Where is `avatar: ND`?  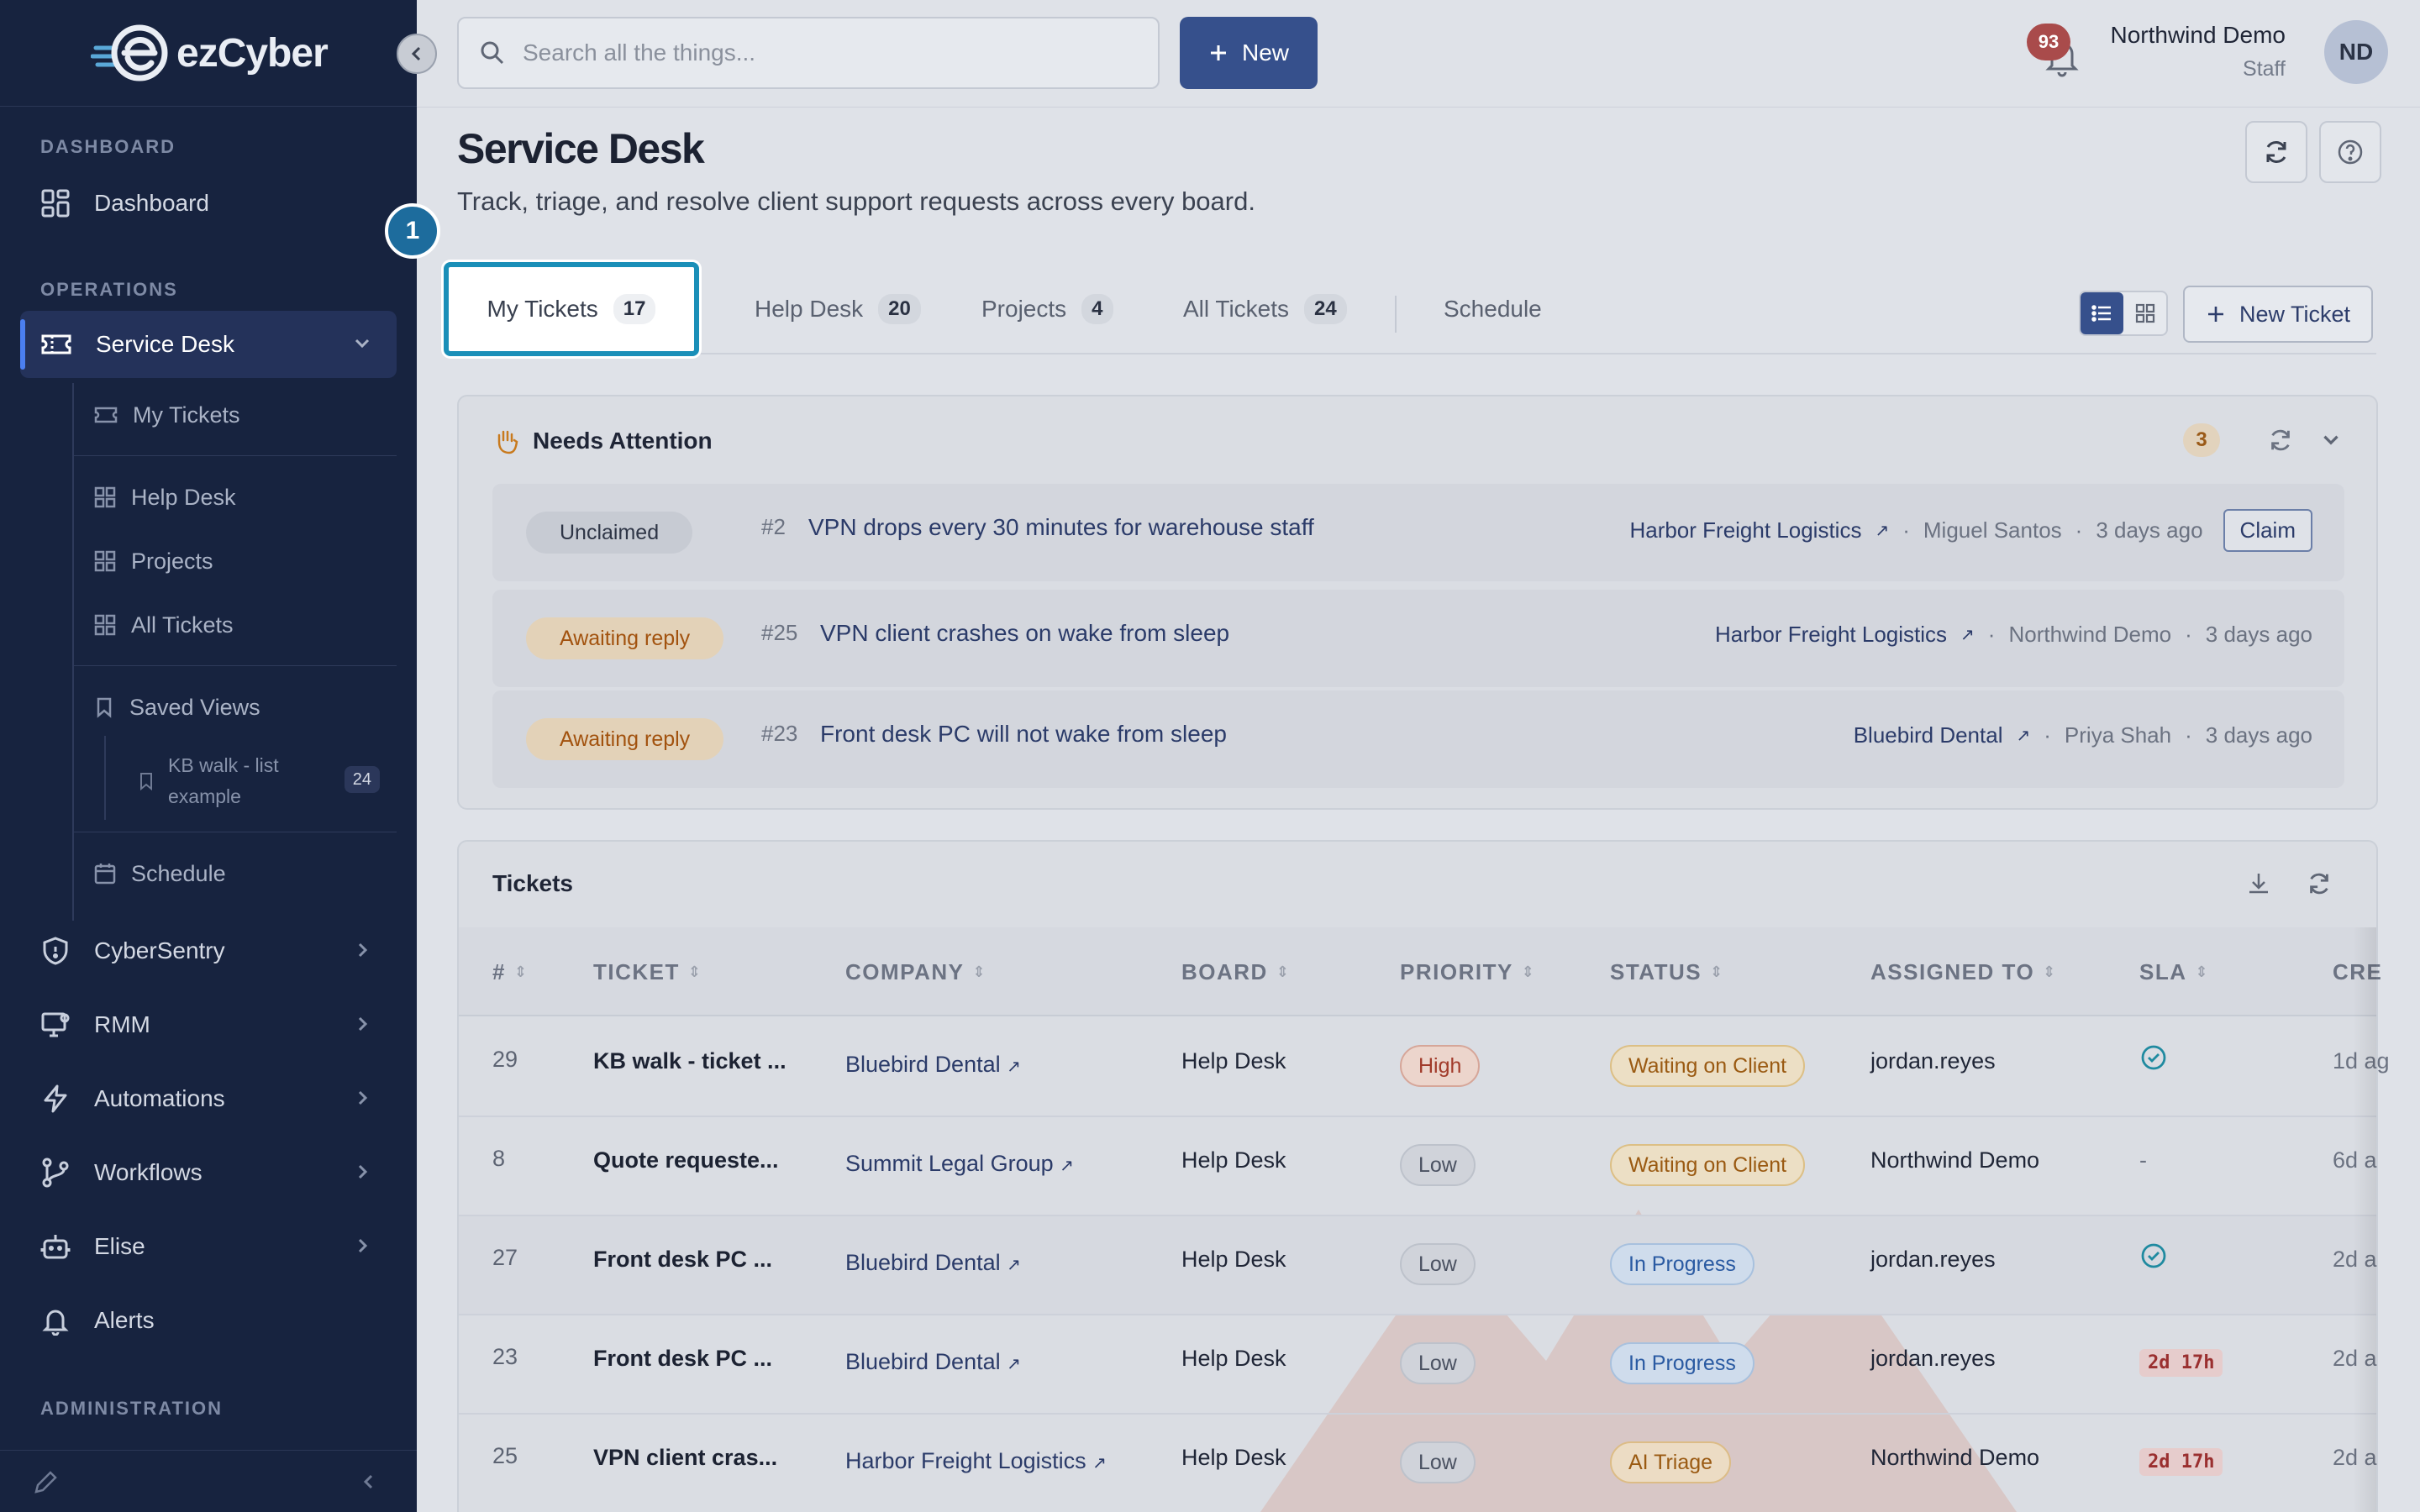
avatar: ND is located at coordinates (2356, 52).